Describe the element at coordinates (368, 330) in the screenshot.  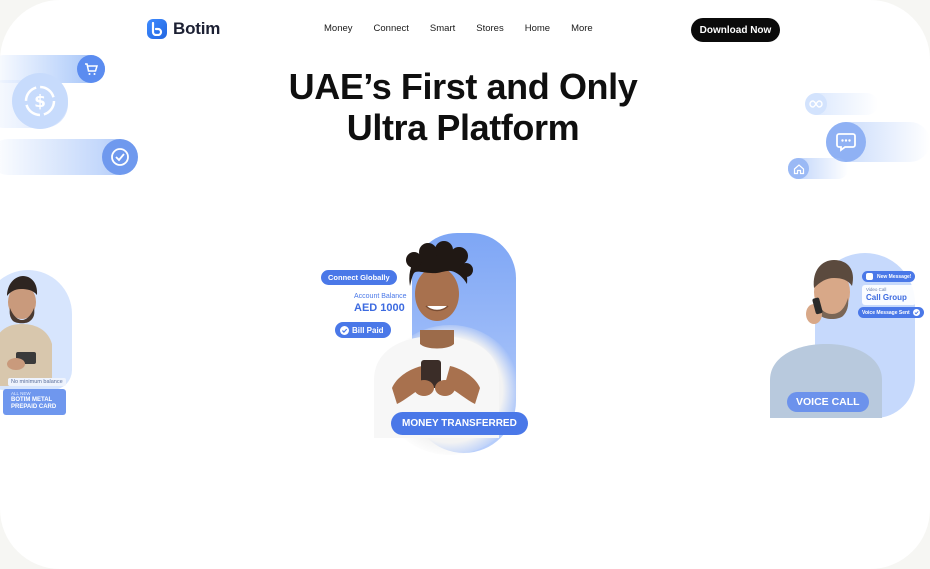
I see `bill-paid-text: Bill Paid` at that location.